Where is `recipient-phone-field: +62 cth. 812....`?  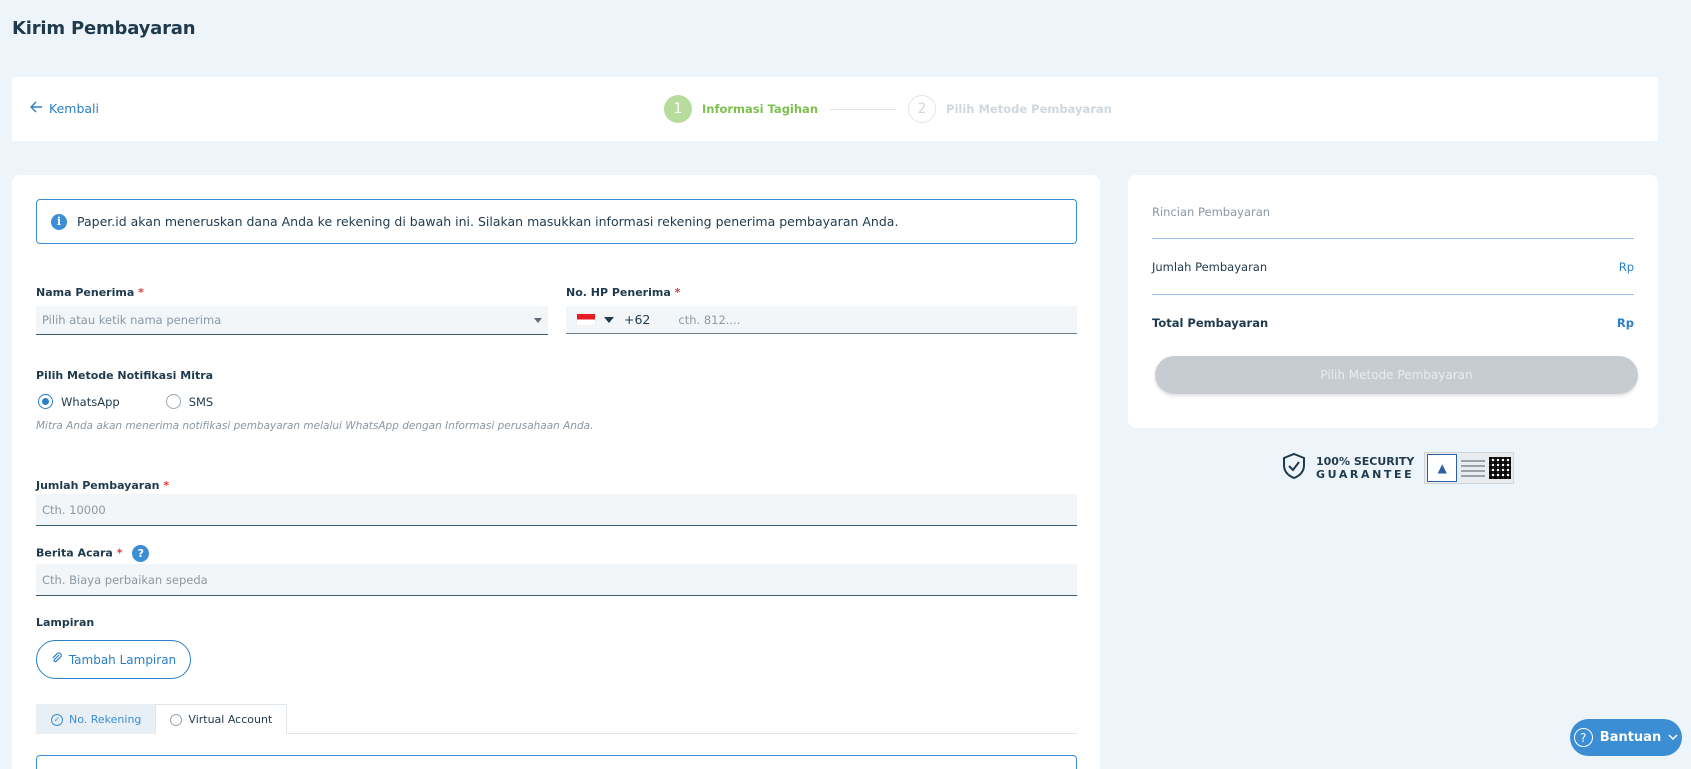 recipient-phone-field: +62 cth. 812.... is located at coordinates (821, 320).